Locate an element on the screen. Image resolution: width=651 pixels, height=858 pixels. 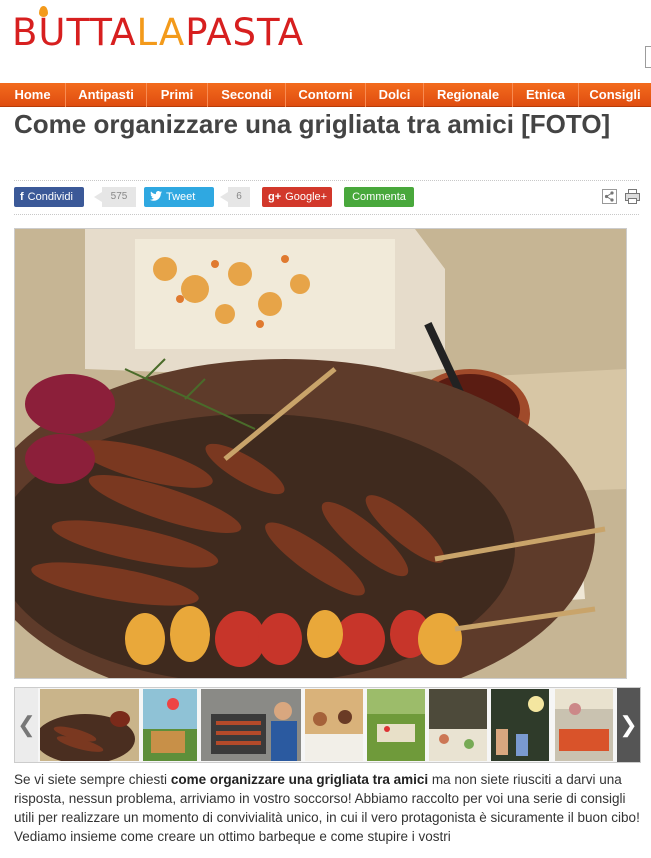
logo-text-butta: BUTTA is located at coordinates (74, 32).